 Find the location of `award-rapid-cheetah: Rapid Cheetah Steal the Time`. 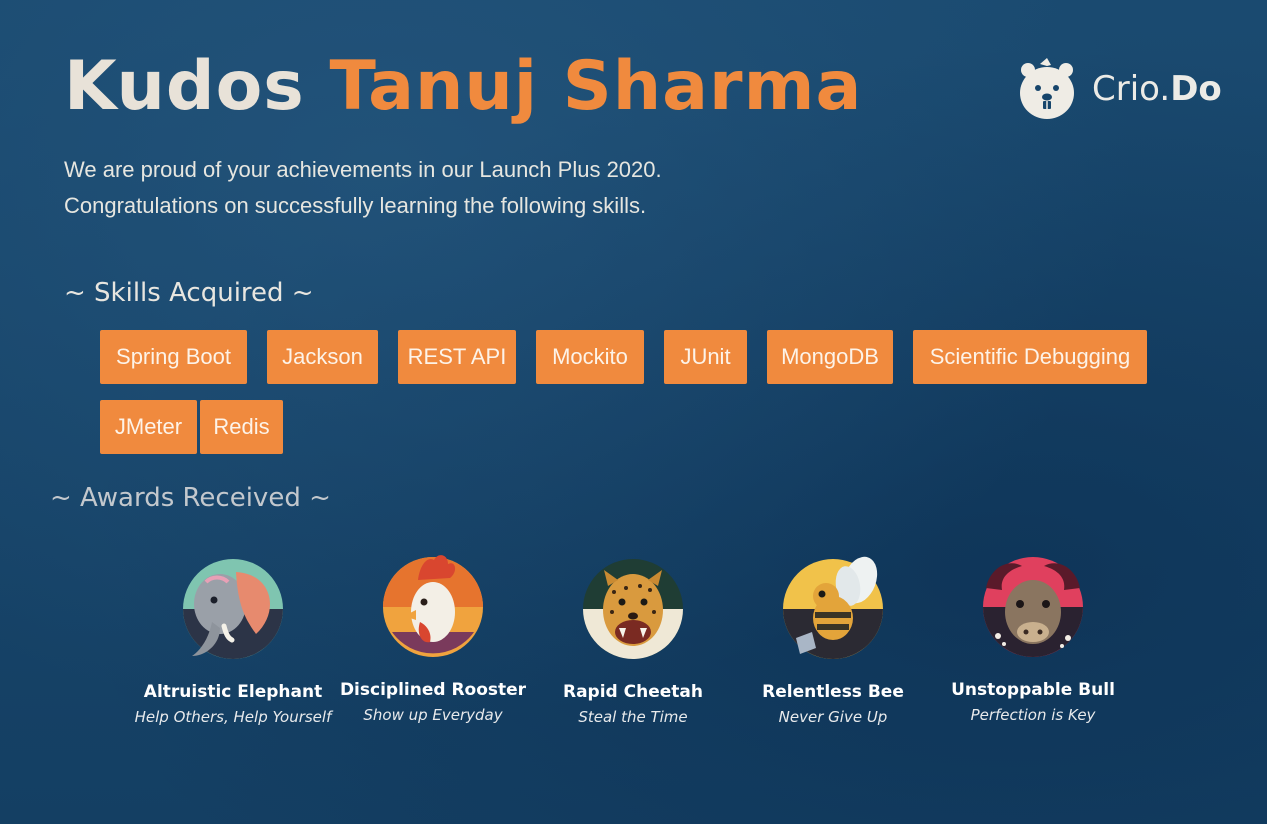

award-rapid-cheetah: Rapid Cheetah Steal the Time is located at coordinates (633, 639).